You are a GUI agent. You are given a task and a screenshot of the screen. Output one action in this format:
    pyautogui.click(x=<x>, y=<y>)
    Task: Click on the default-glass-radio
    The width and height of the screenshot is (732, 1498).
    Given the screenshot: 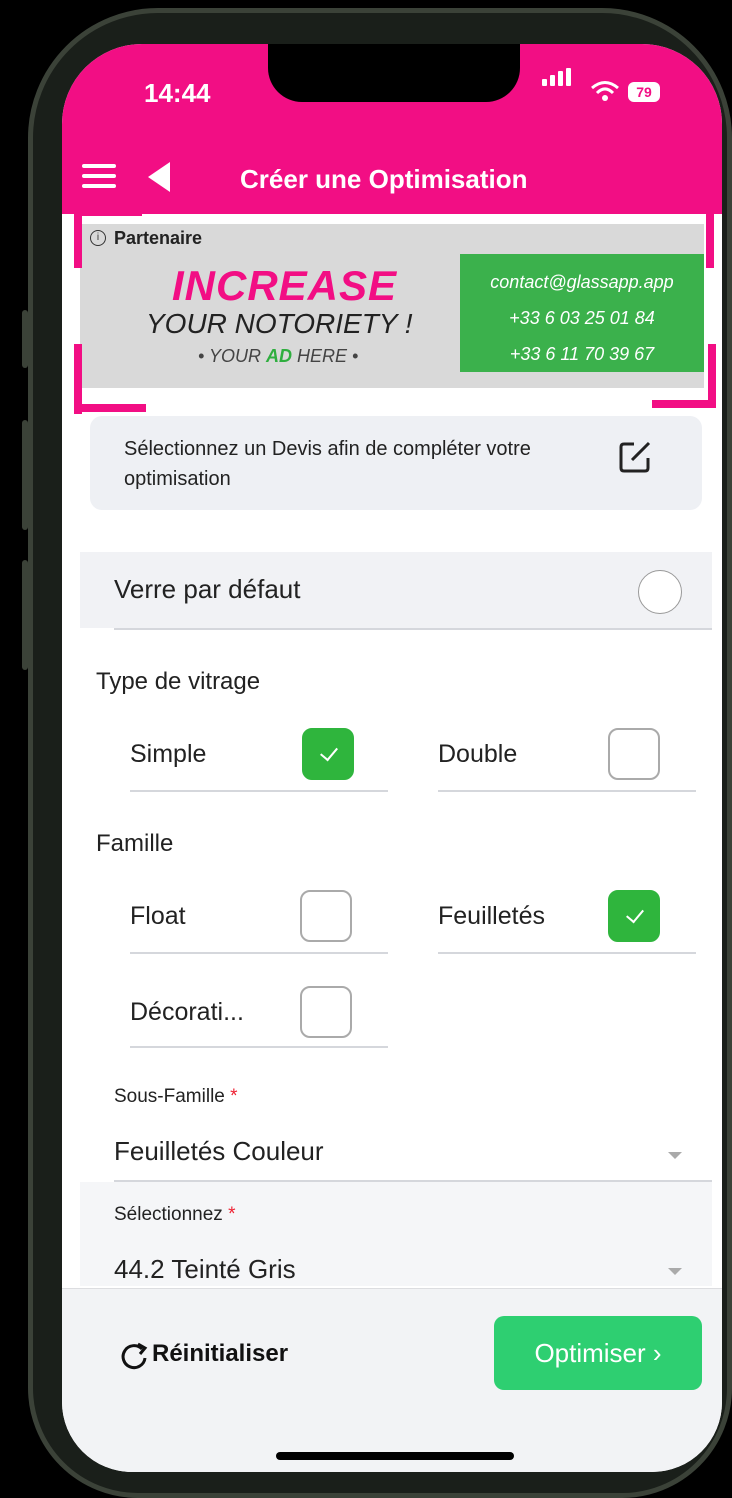 What is the action you would take?
    pyautogui.click(x=660, y=592)
    